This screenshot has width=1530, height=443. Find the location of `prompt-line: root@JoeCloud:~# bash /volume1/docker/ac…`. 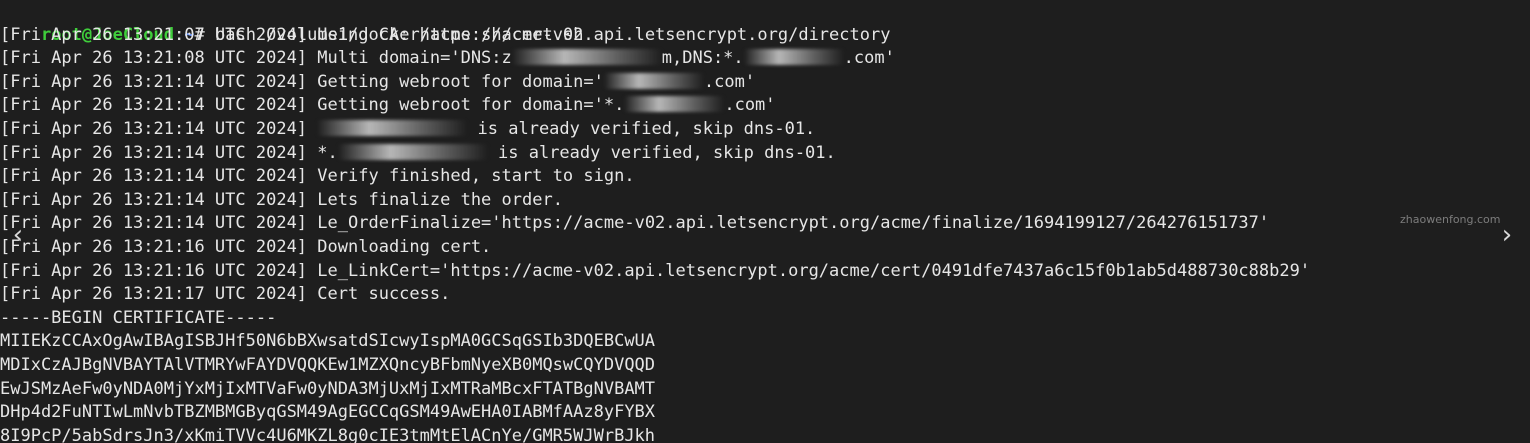

prompt-line: root@JoeCloud:~# bash /volume1/docker/ac… is located at coordinates (292, 22).